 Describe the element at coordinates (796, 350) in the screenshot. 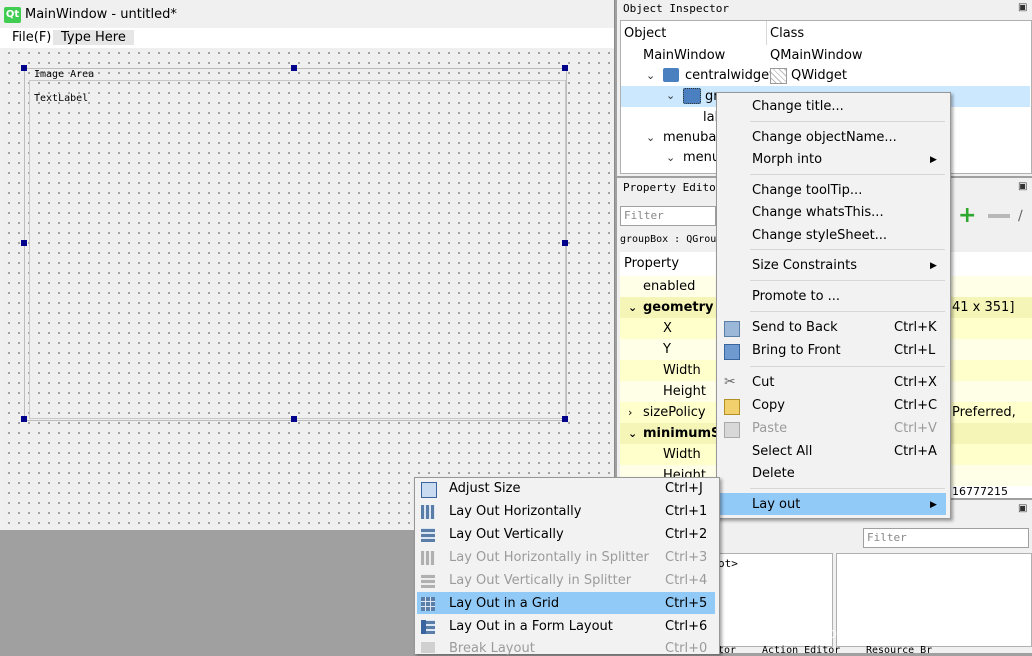

I see `menu-bring-to-front: Bring to Front` at that location.